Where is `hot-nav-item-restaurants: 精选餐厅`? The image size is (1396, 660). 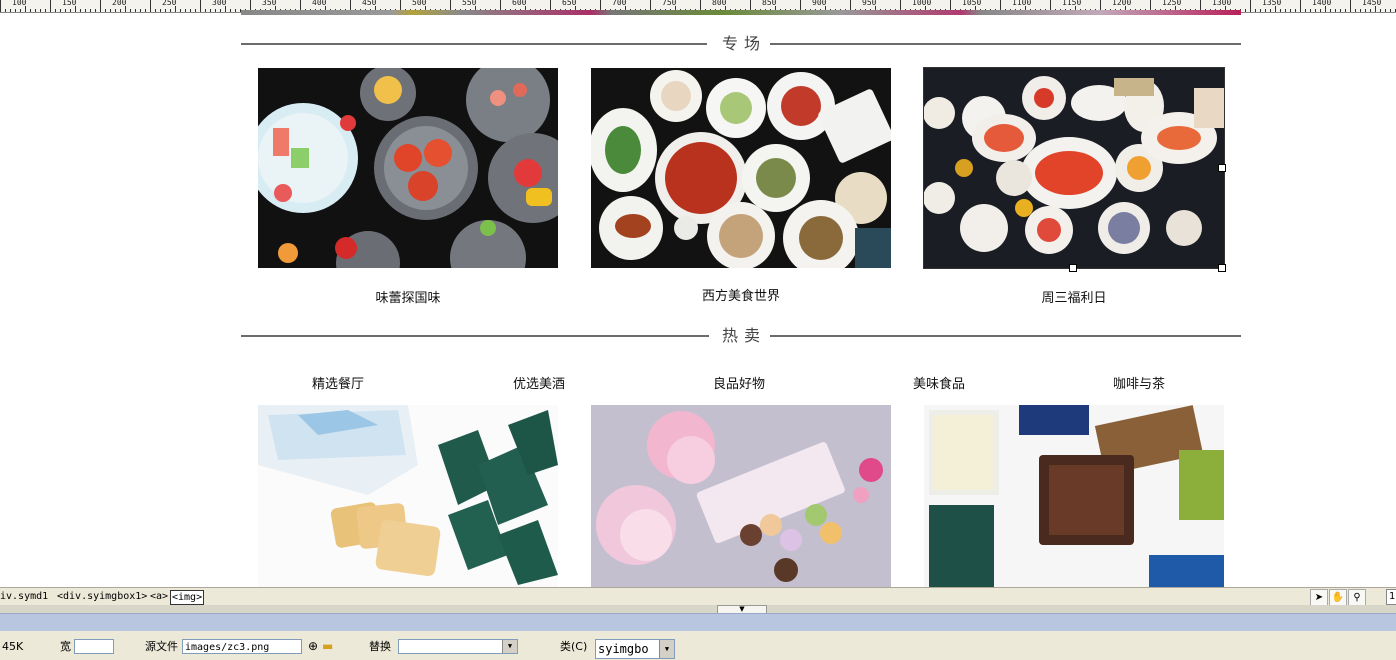 hot-nav-item-restaurants: 精选餐厅 is located at coordinates (338, 382).